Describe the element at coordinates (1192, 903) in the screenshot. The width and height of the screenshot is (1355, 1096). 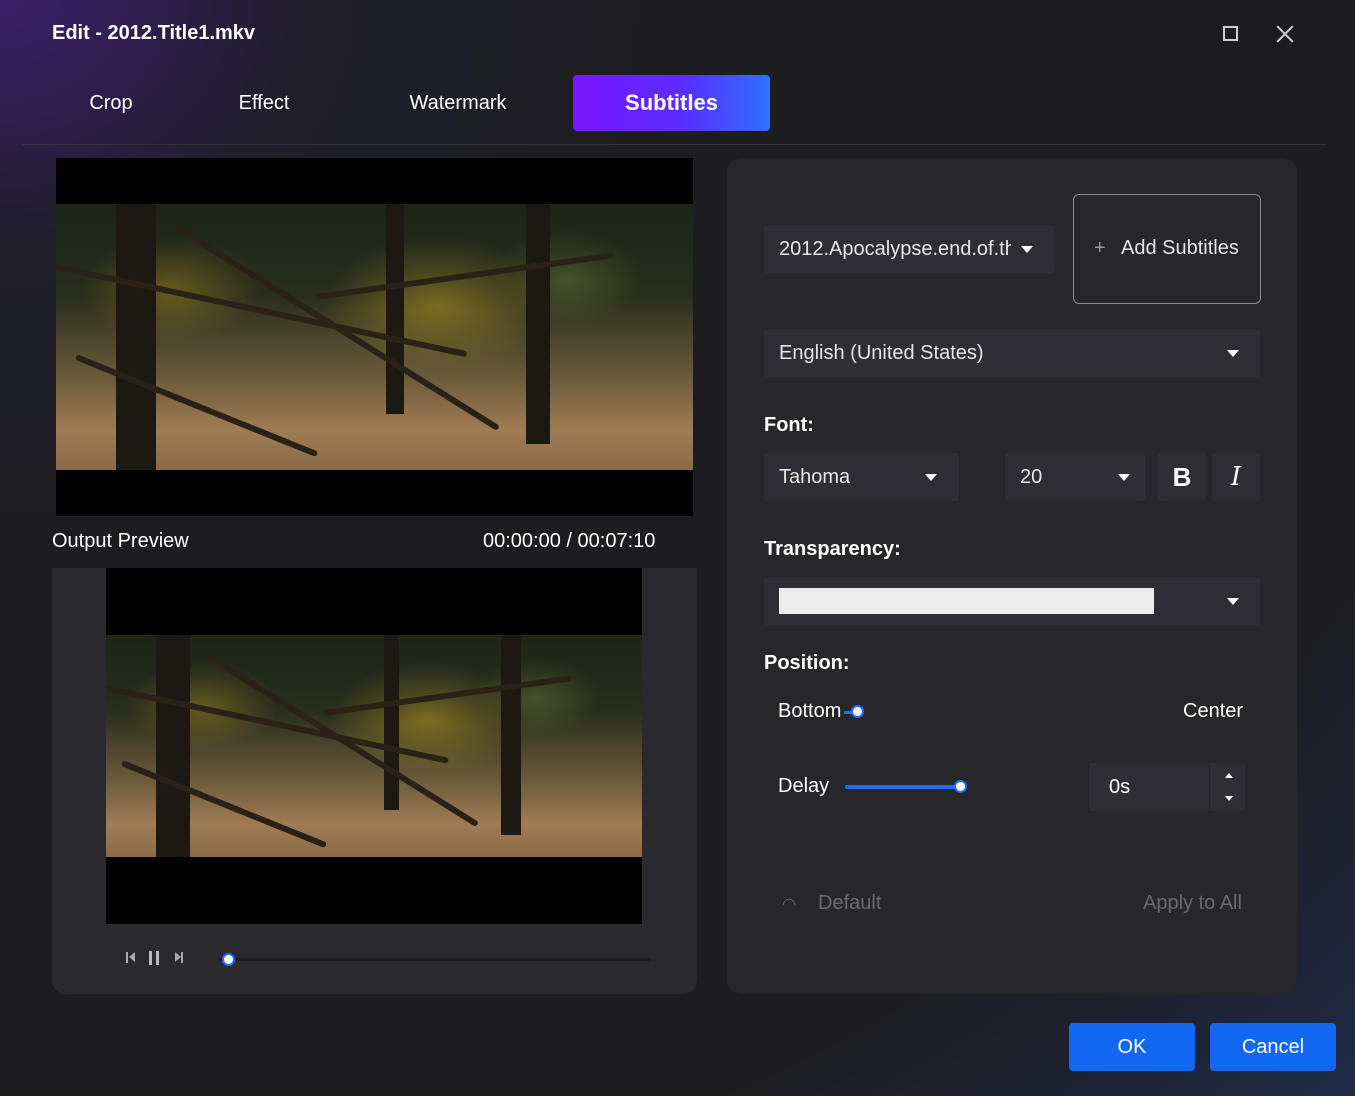
I see `apply-to-all-button: Apply to All` at that location.